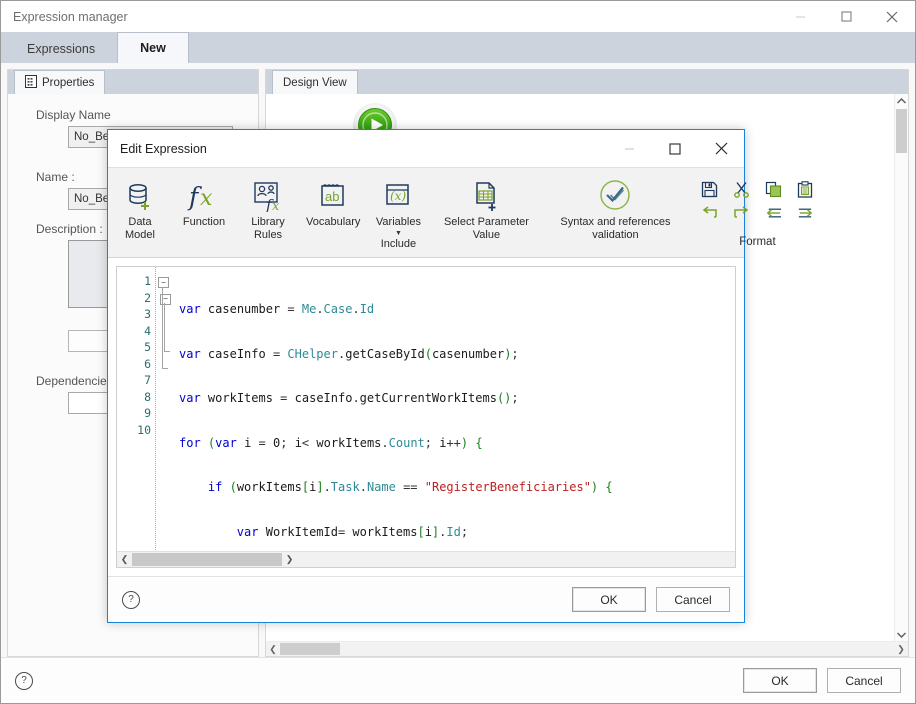 The image size is (916, 704). I want to click on format-row-bottom, so click(757, 213).